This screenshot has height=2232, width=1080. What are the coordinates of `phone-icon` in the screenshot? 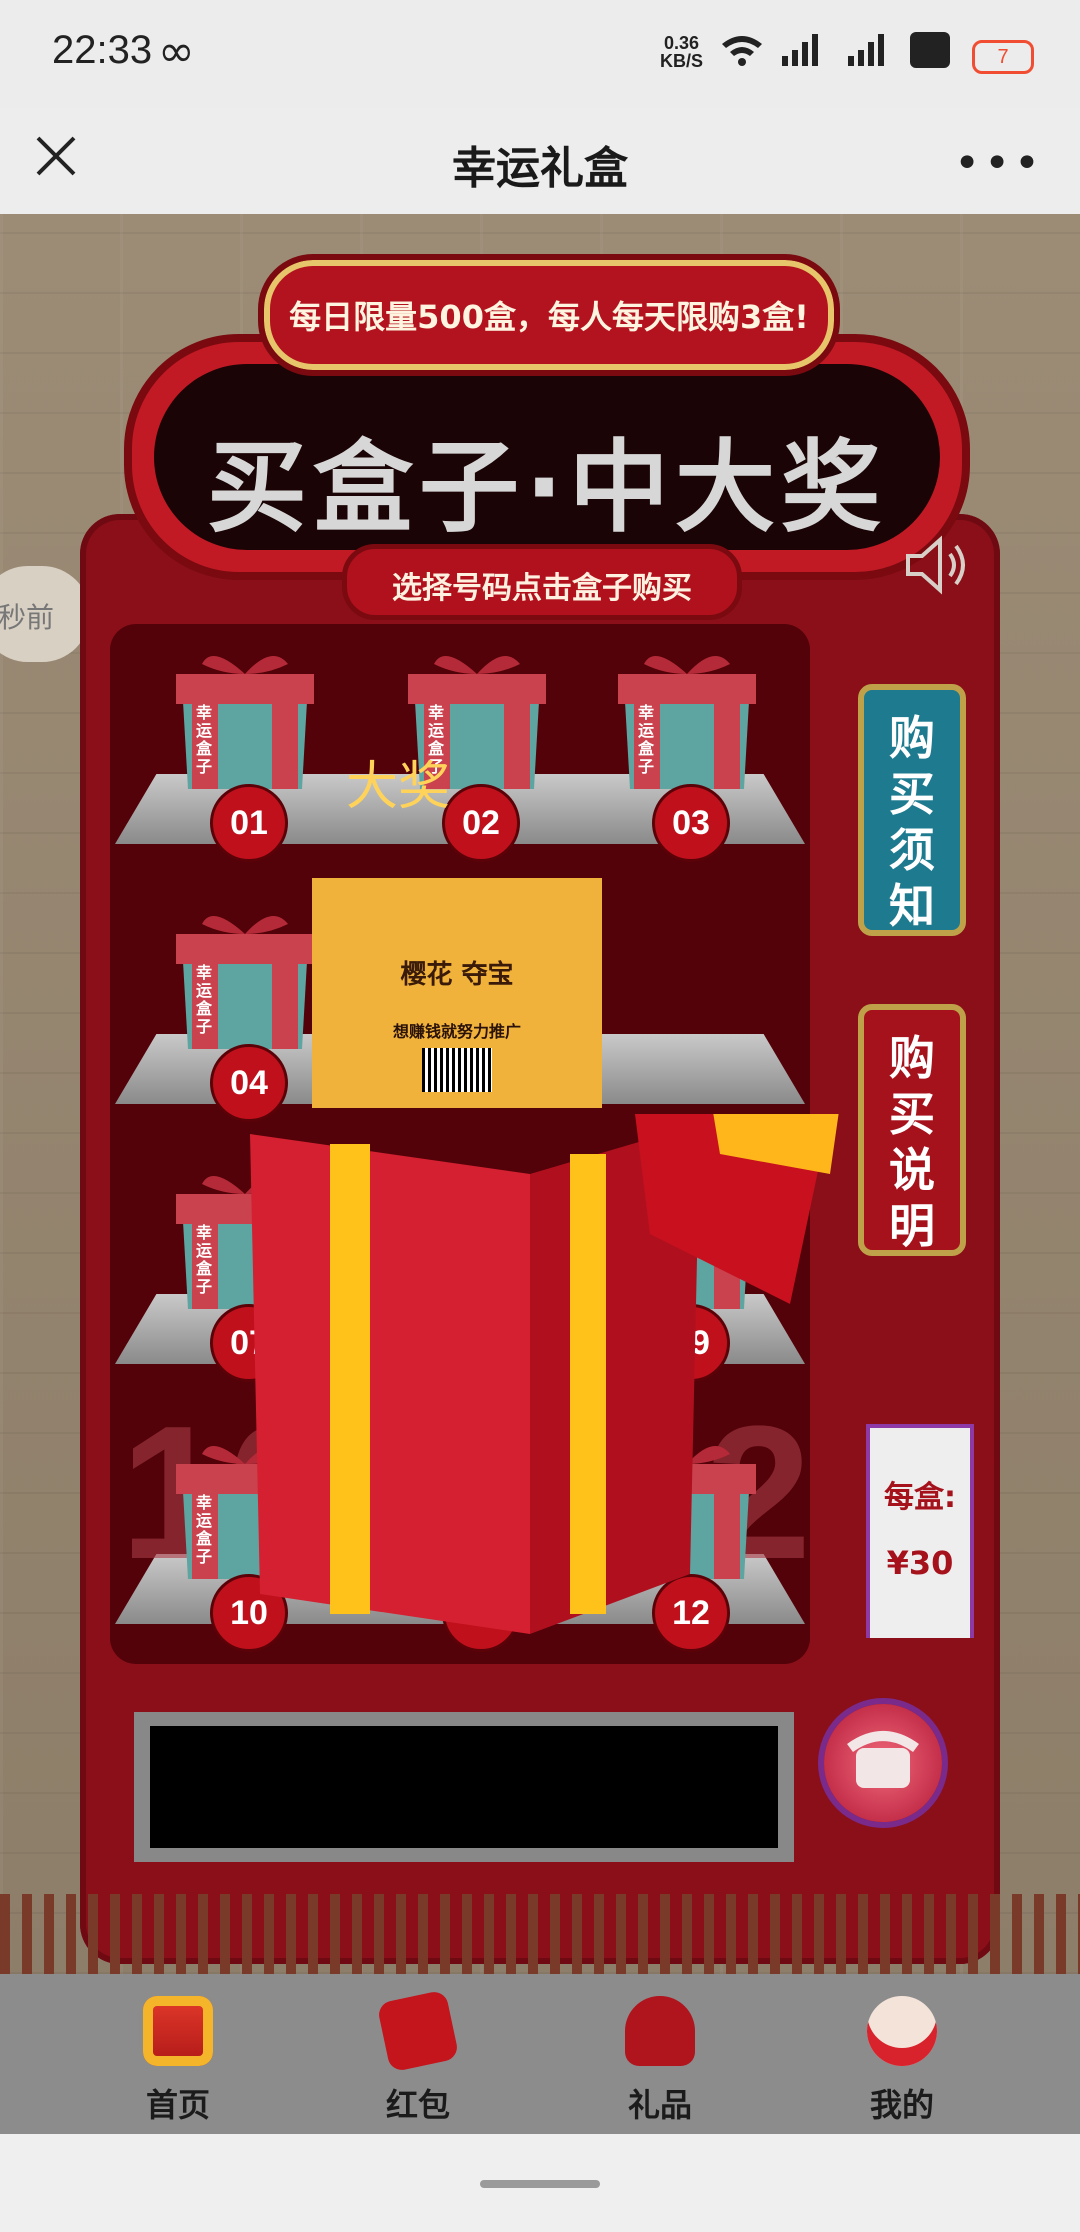 It's located at (883, 1759).